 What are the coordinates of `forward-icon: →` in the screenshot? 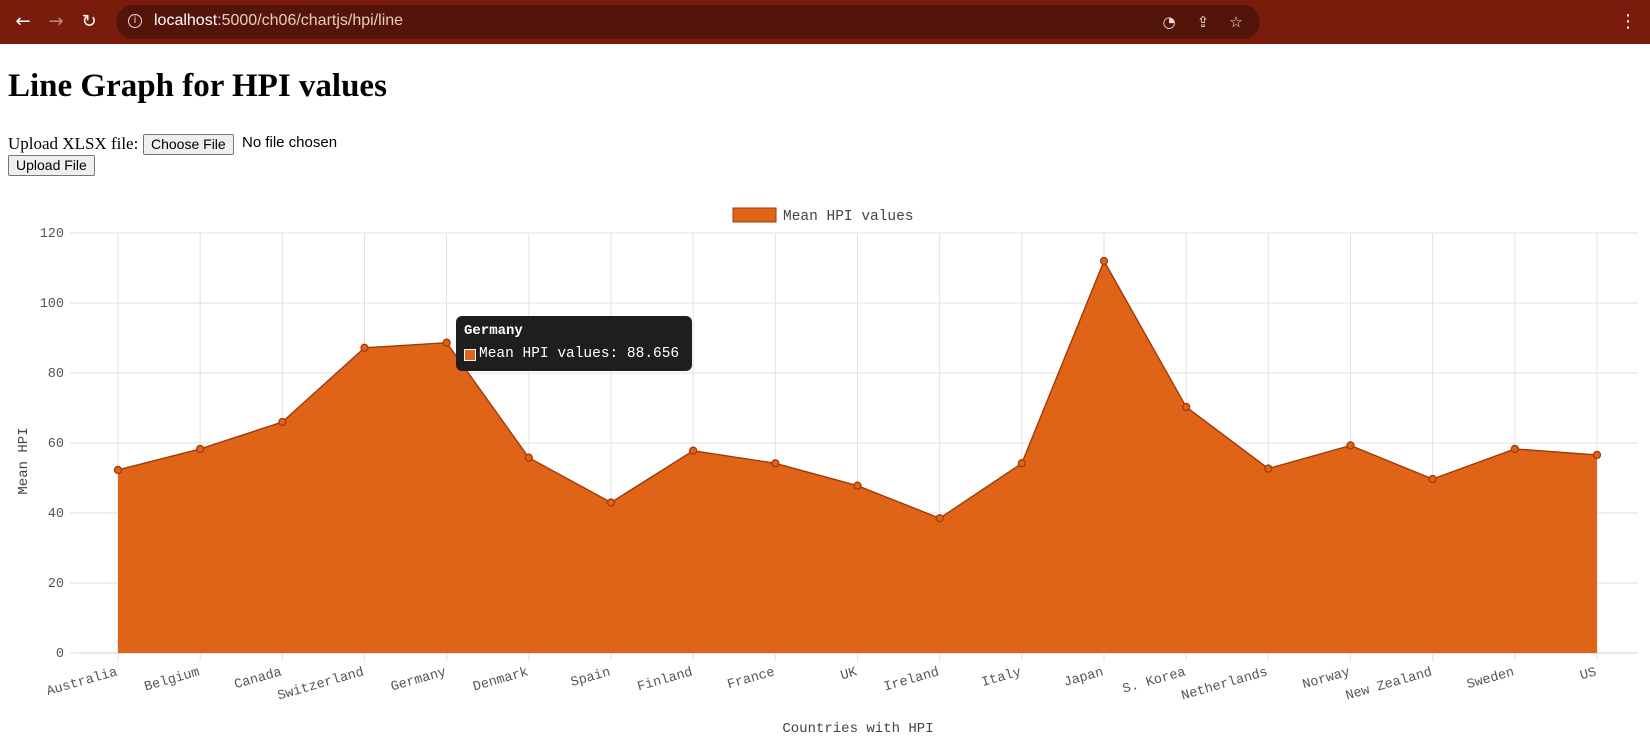 It's located at (56, 22).